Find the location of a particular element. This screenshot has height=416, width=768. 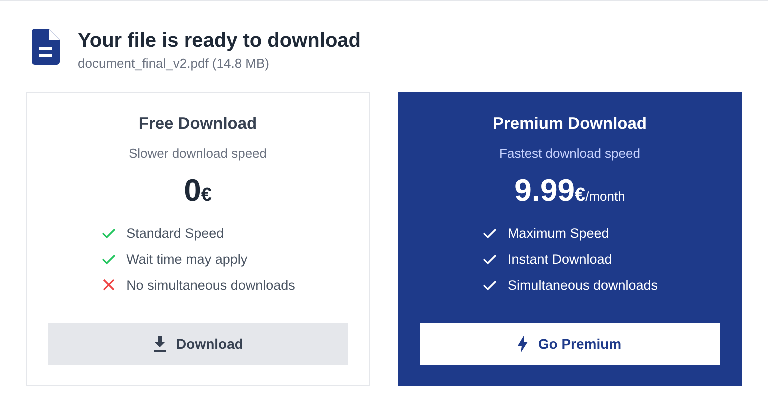

plan-title: Premium Download is located at coordinates (570, 124).